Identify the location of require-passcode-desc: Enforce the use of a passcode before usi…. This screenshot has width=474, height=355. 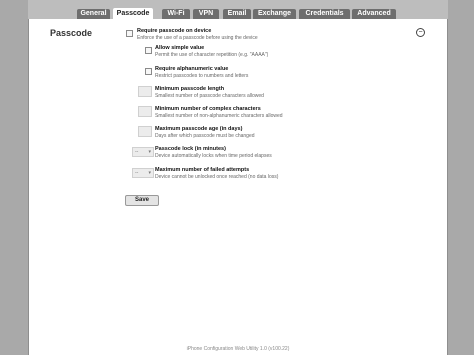
(197, 38).